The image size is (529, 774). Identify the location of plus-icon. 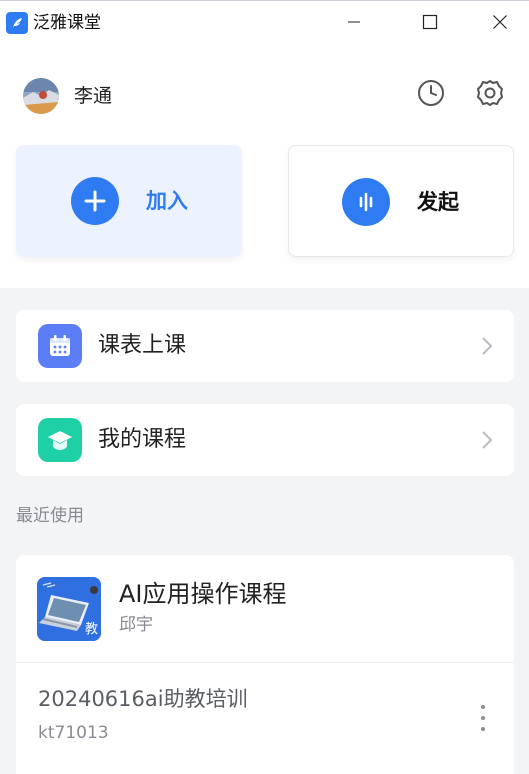
(95, 201).